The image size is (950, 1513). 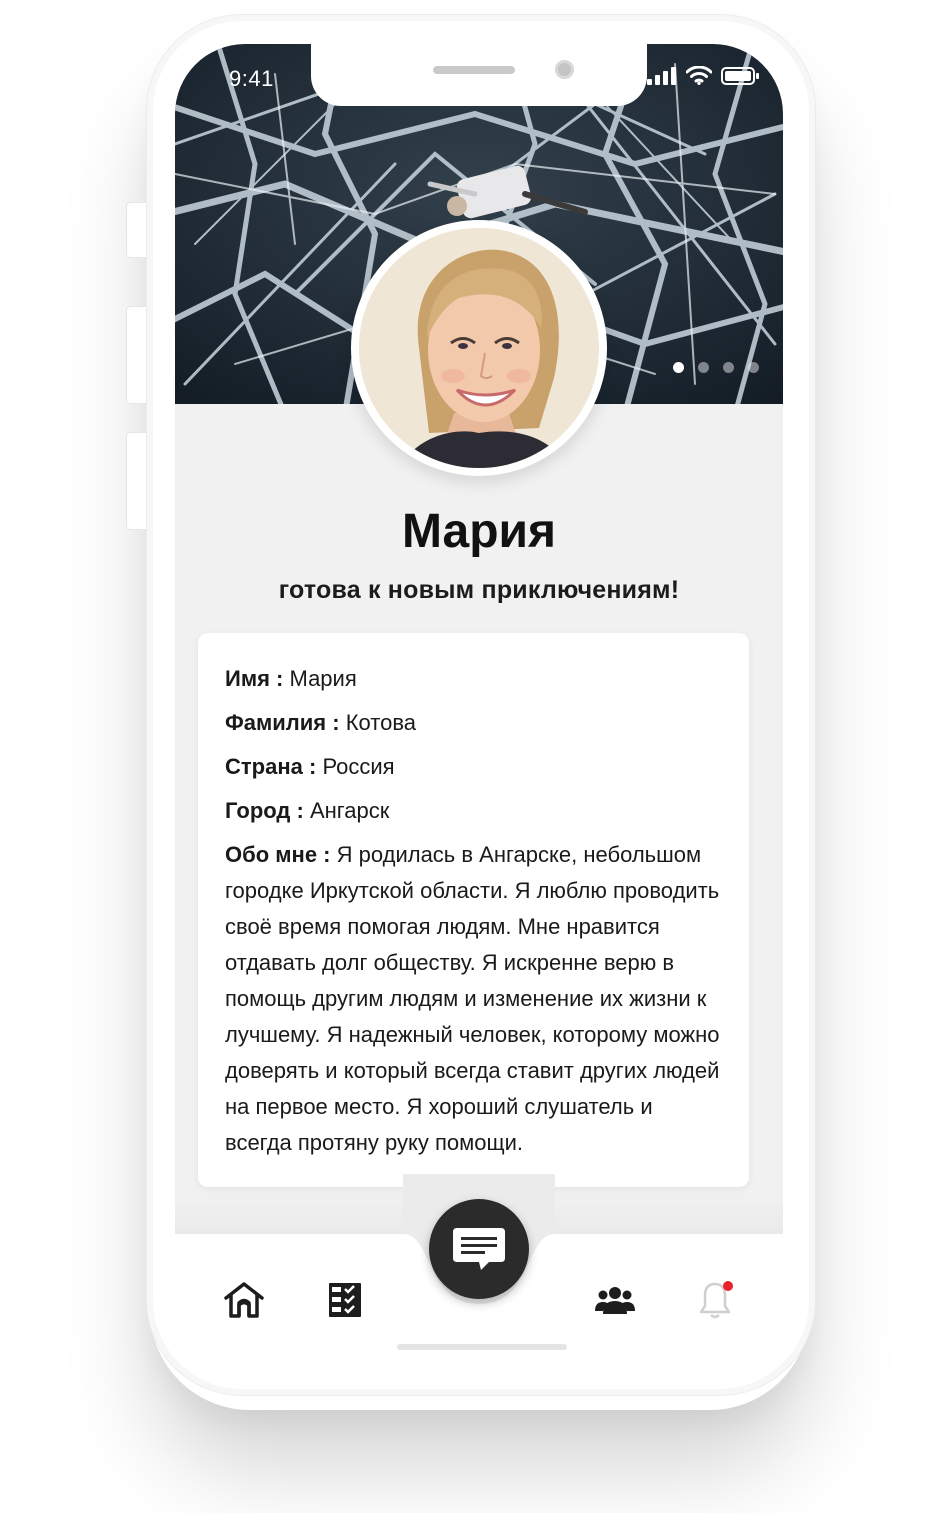 I want to click on cover-pagination, so click(x=716, y=367).